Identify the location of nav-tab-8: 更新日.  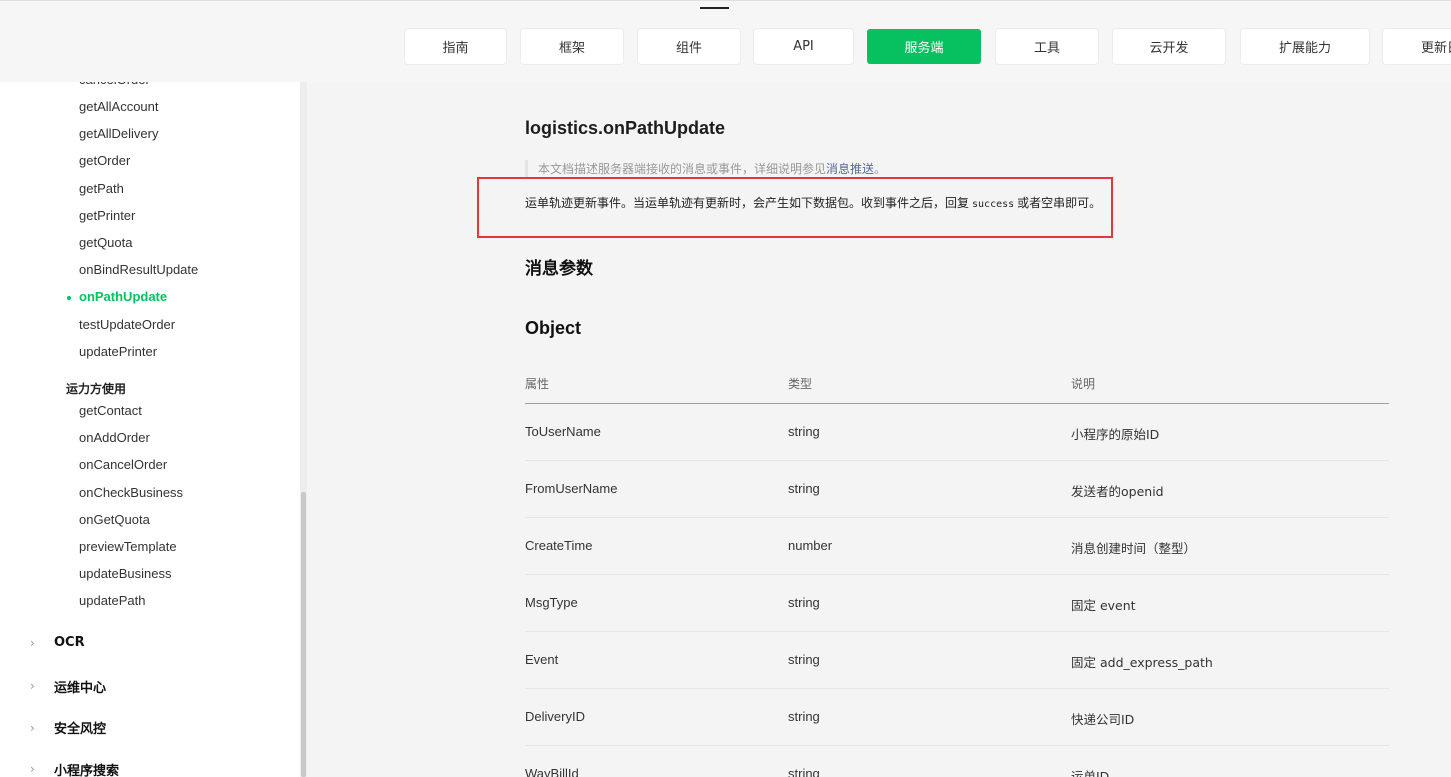
(1417, 46).